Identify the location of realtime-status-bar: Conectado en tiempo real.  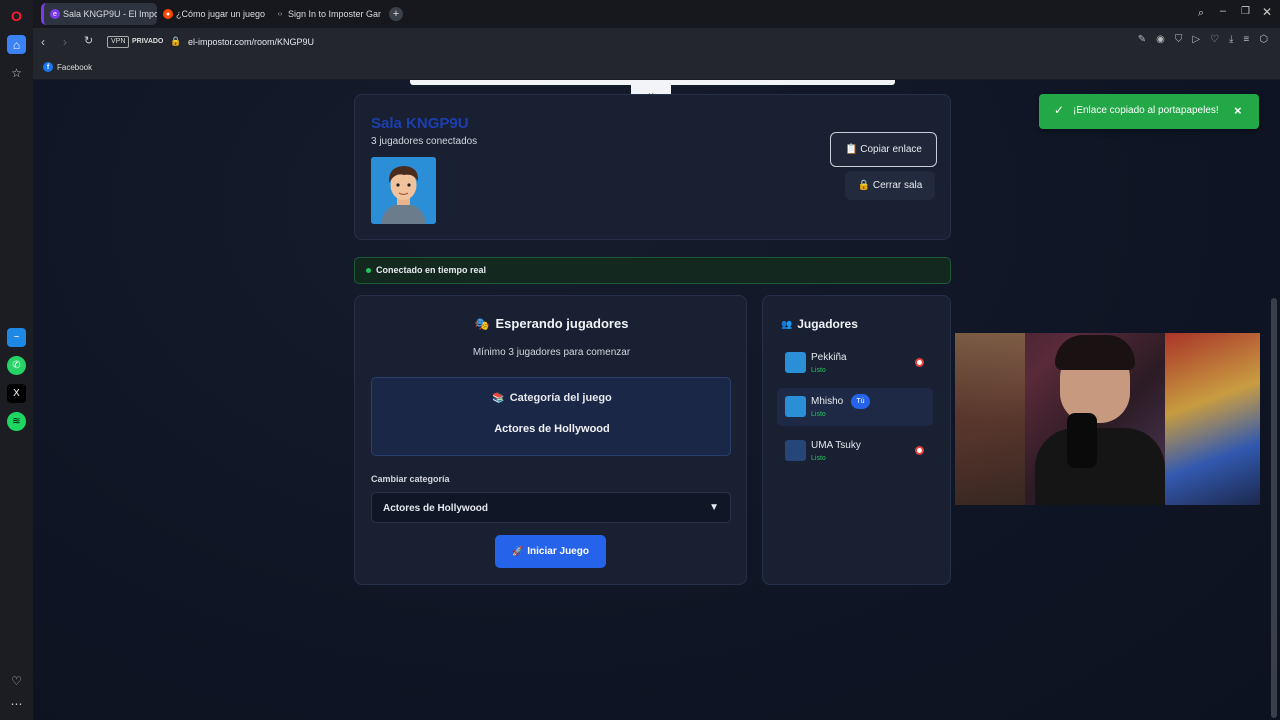
(652, 270).